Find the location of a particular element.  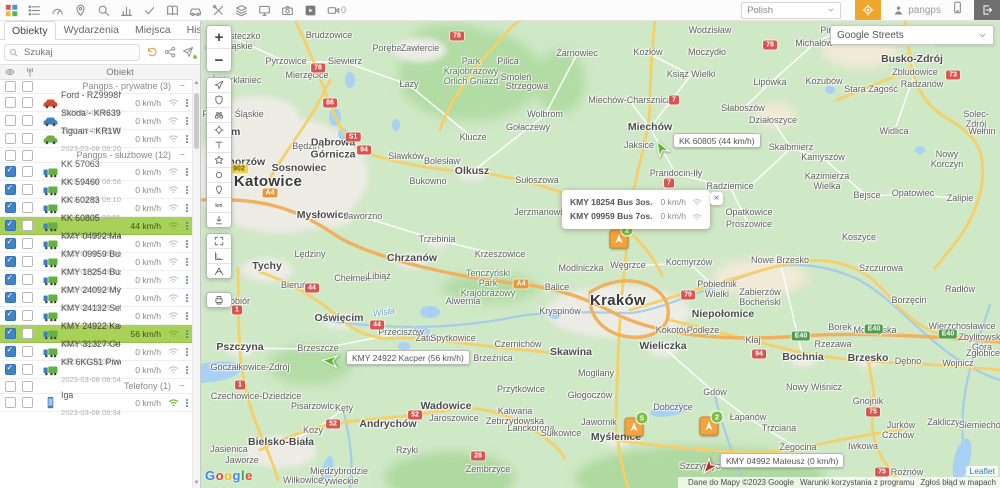

attribution-link: Warunki korzystania z programu is located at coordinates (857, 482).